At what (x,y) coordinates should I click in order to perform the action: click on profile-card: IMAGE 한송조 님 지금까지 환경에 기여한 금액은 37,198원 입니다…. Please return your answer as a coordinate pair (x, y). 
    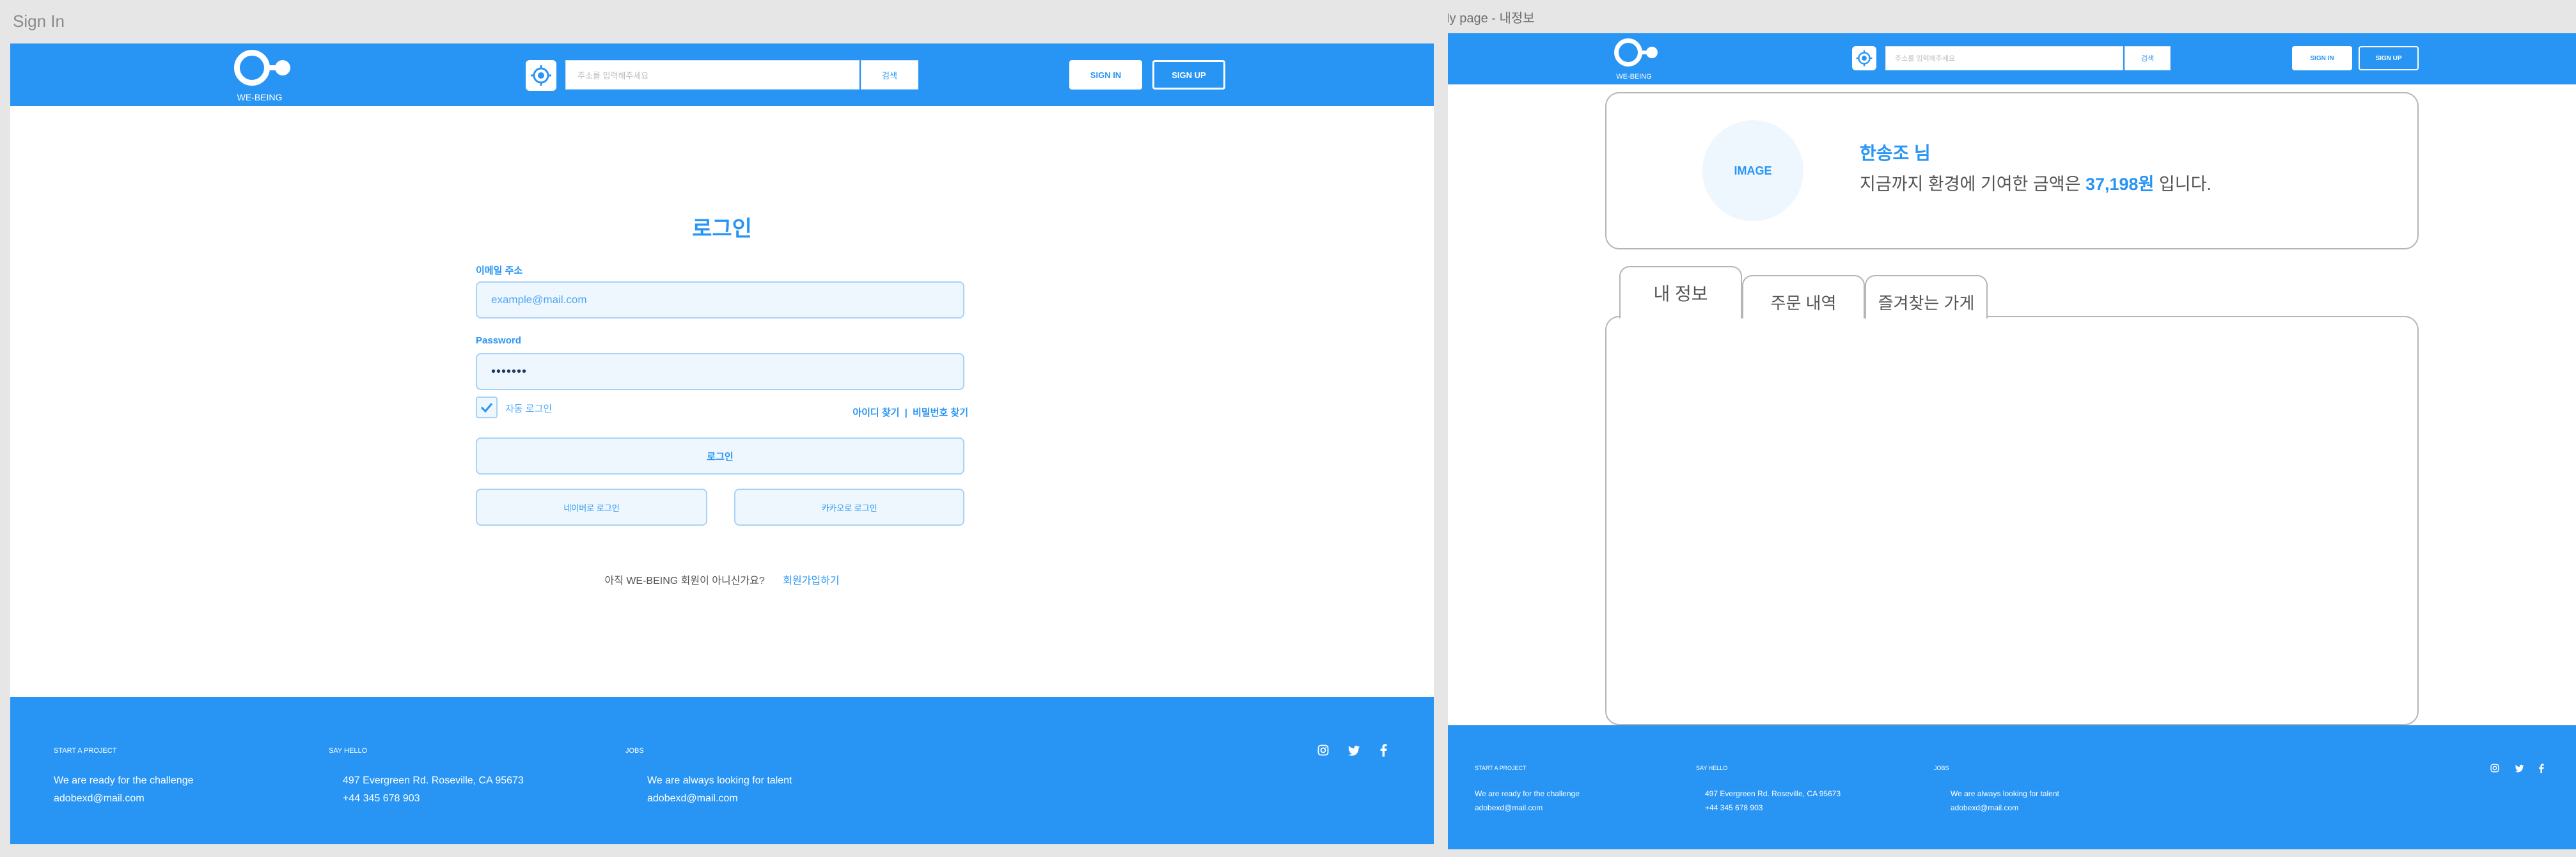
    Looking at the image, I should click on (2012, 170).